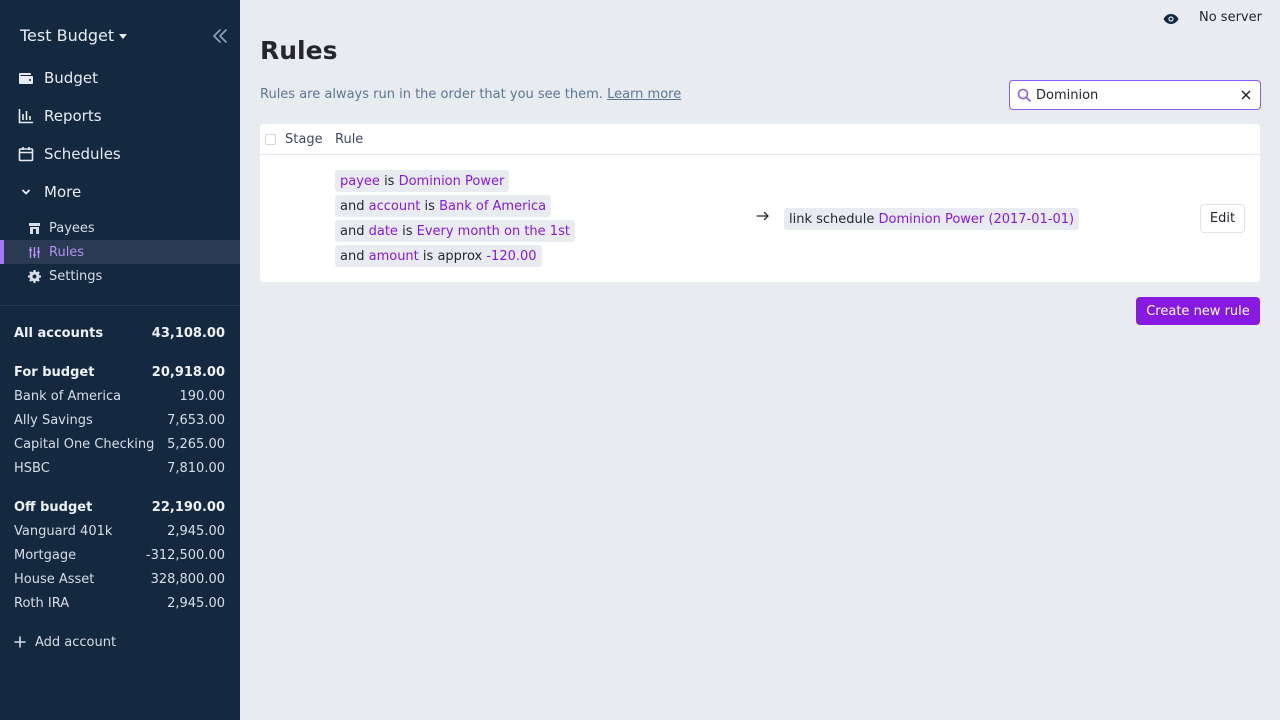 The width and height of the screenshot is (1280, 720). What do you see at coordinates (299, 50) in the screenshot?
I see `page-title: Rules` at bounding box center [299, 50].